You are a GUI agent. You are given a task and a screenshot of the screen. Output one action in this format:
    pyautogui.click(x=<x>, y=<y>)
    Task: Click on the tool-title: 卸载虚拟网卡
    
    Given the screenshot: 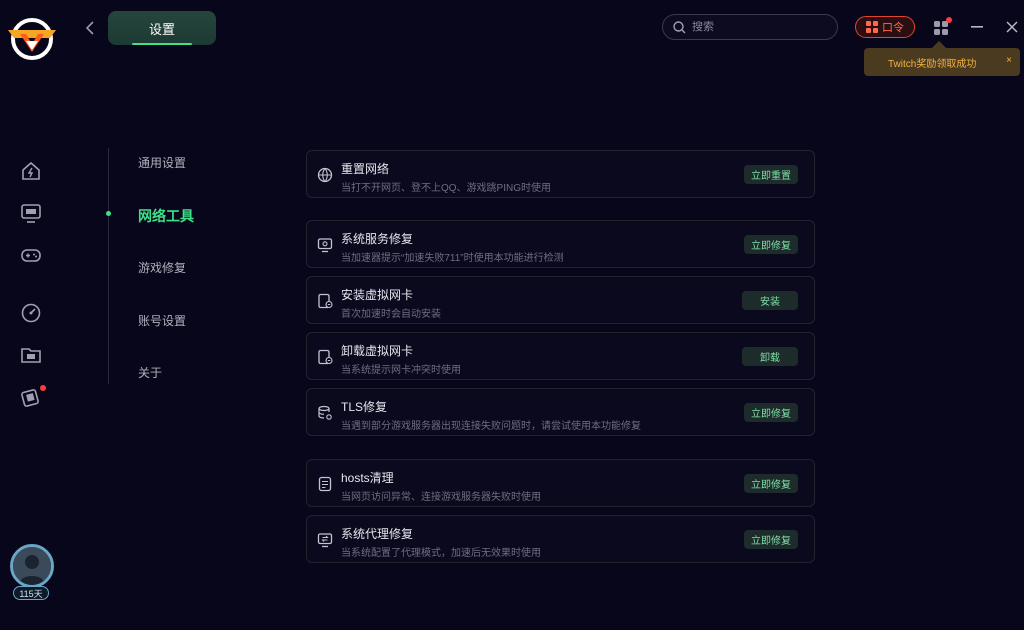 What is the action you would take?
    pyautogui.click(x=377, y=351)
    